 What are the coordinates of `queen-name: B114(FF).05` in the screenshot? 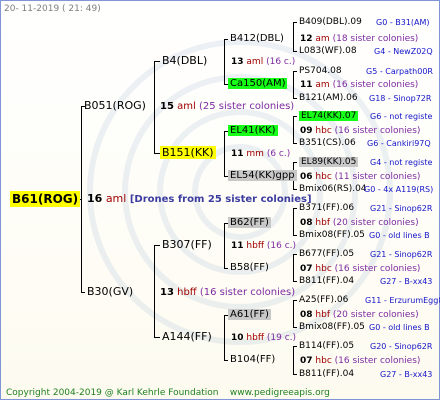 It's located at (326, 346).